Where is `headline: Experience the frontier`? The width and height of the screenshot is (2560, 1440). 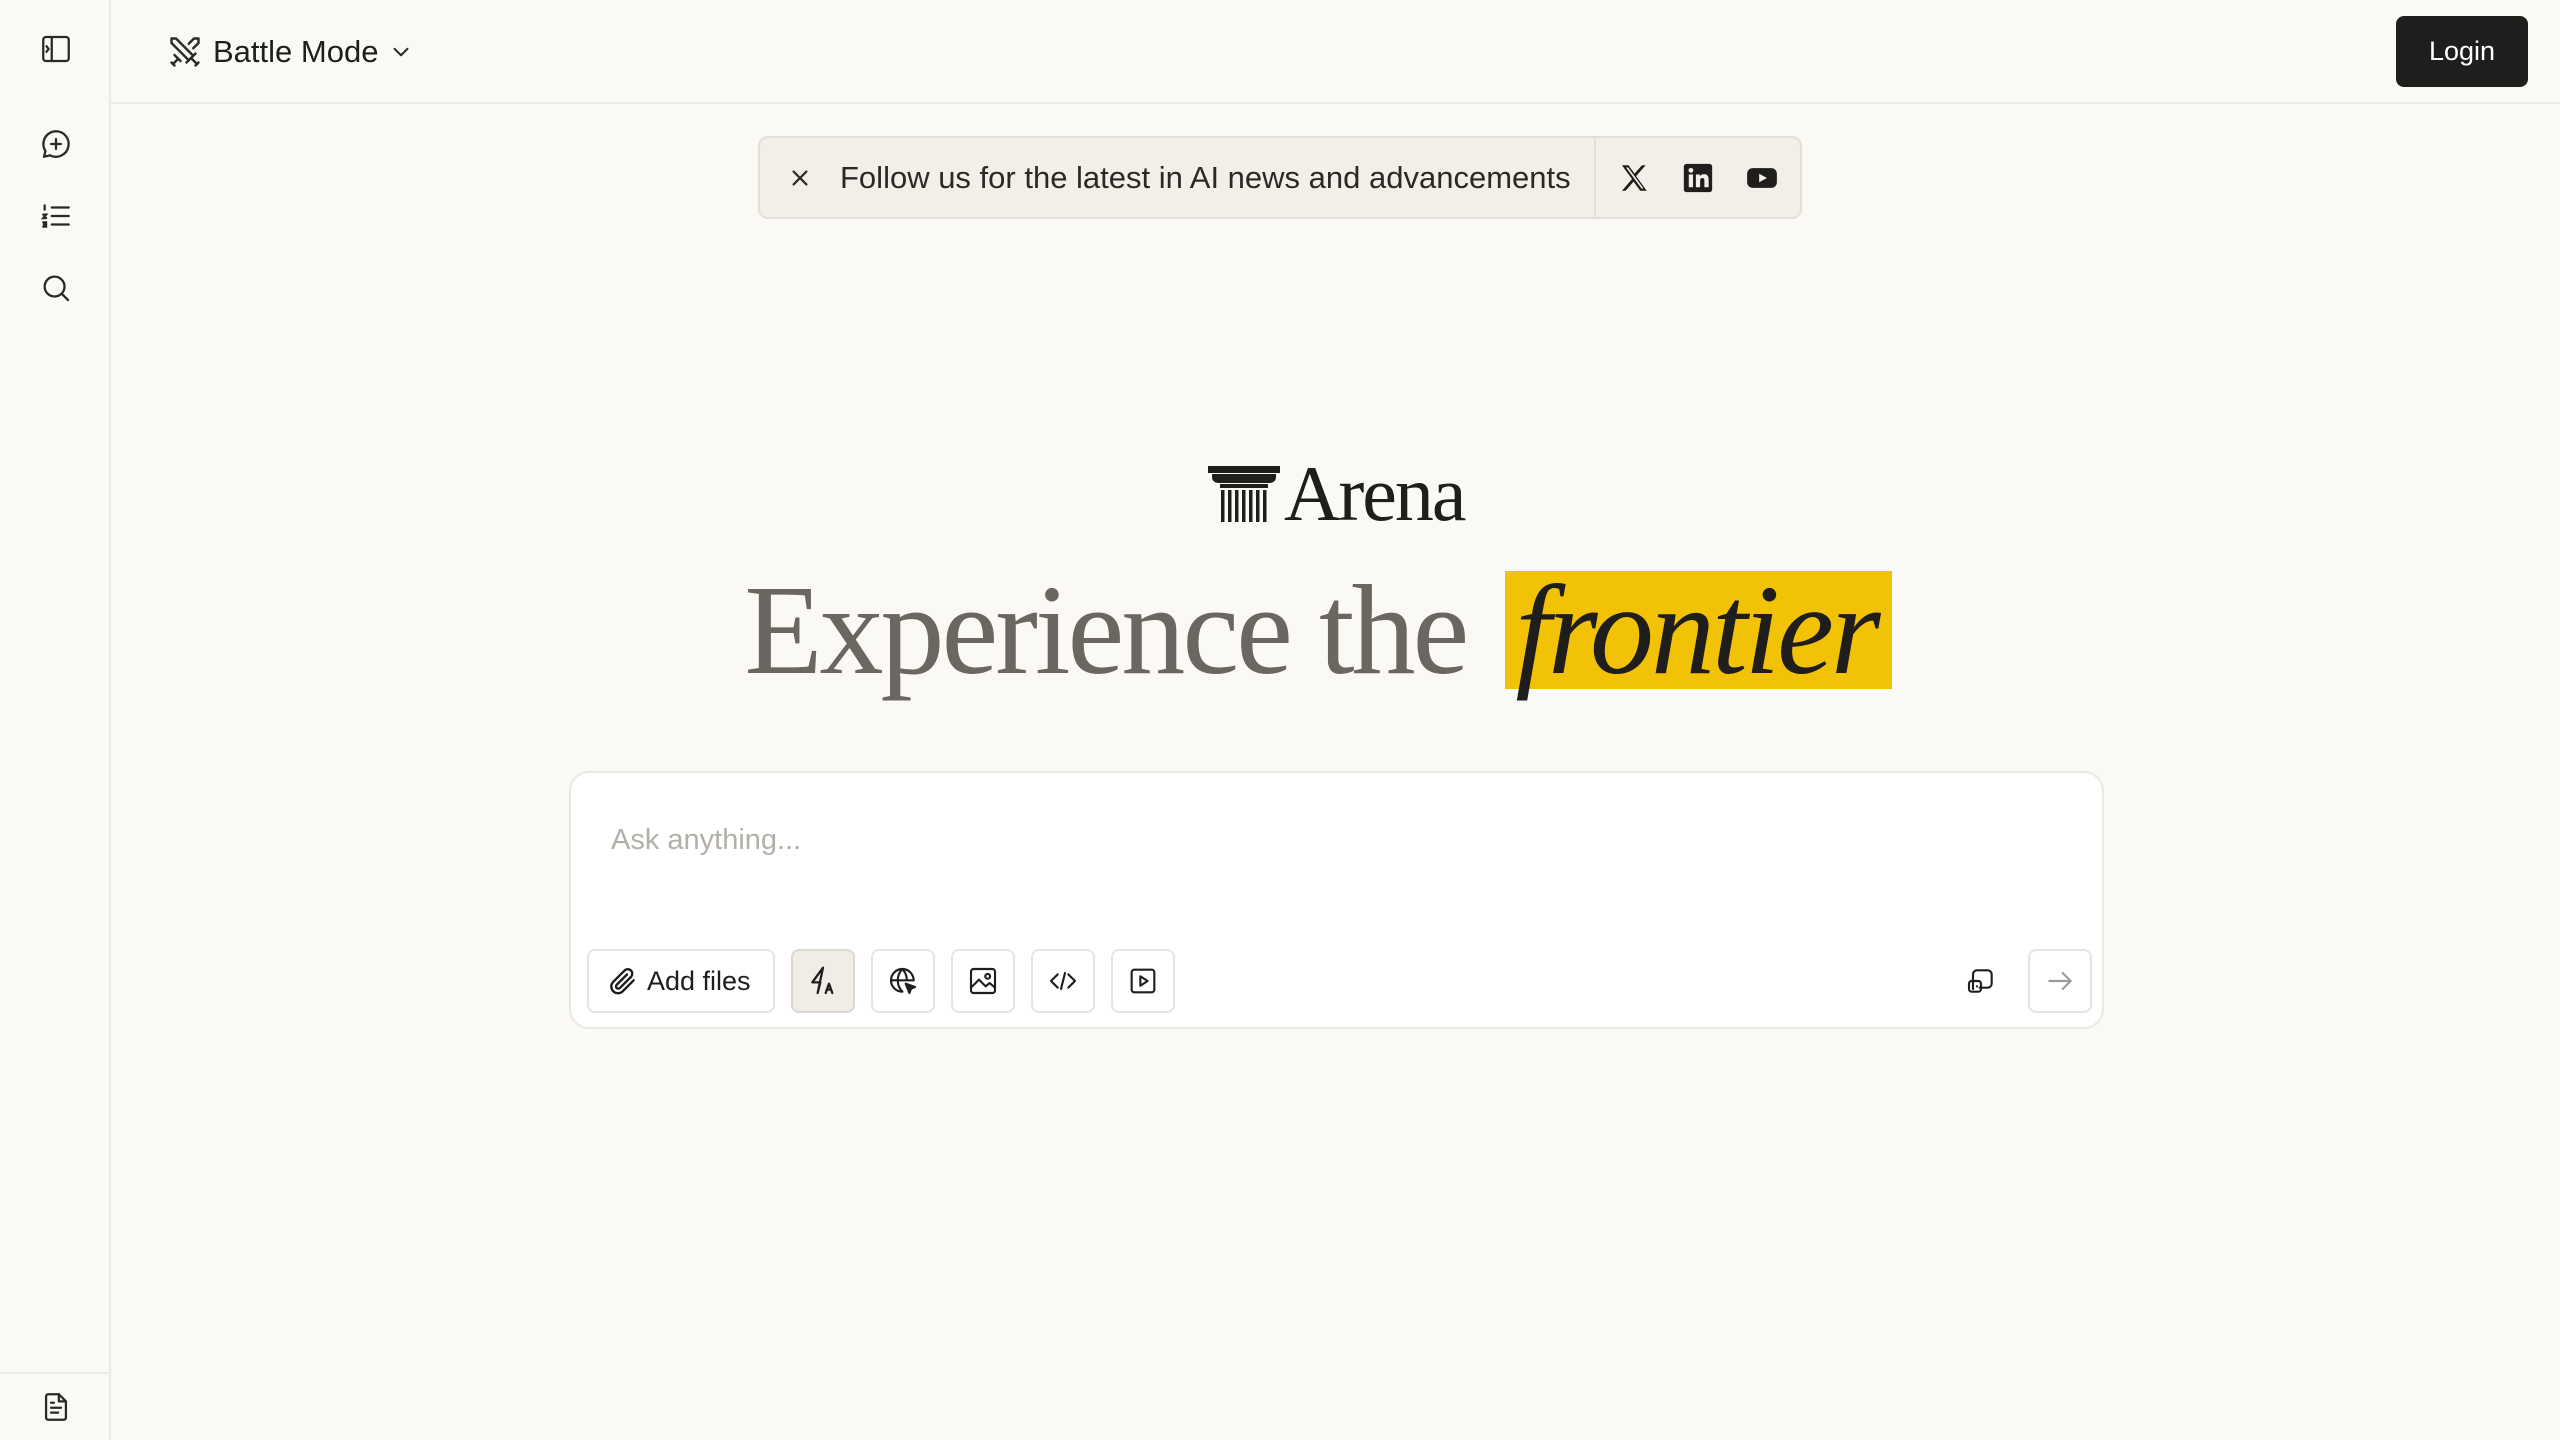
headline: Experience the frontier is located at coordinates (1280, 630).